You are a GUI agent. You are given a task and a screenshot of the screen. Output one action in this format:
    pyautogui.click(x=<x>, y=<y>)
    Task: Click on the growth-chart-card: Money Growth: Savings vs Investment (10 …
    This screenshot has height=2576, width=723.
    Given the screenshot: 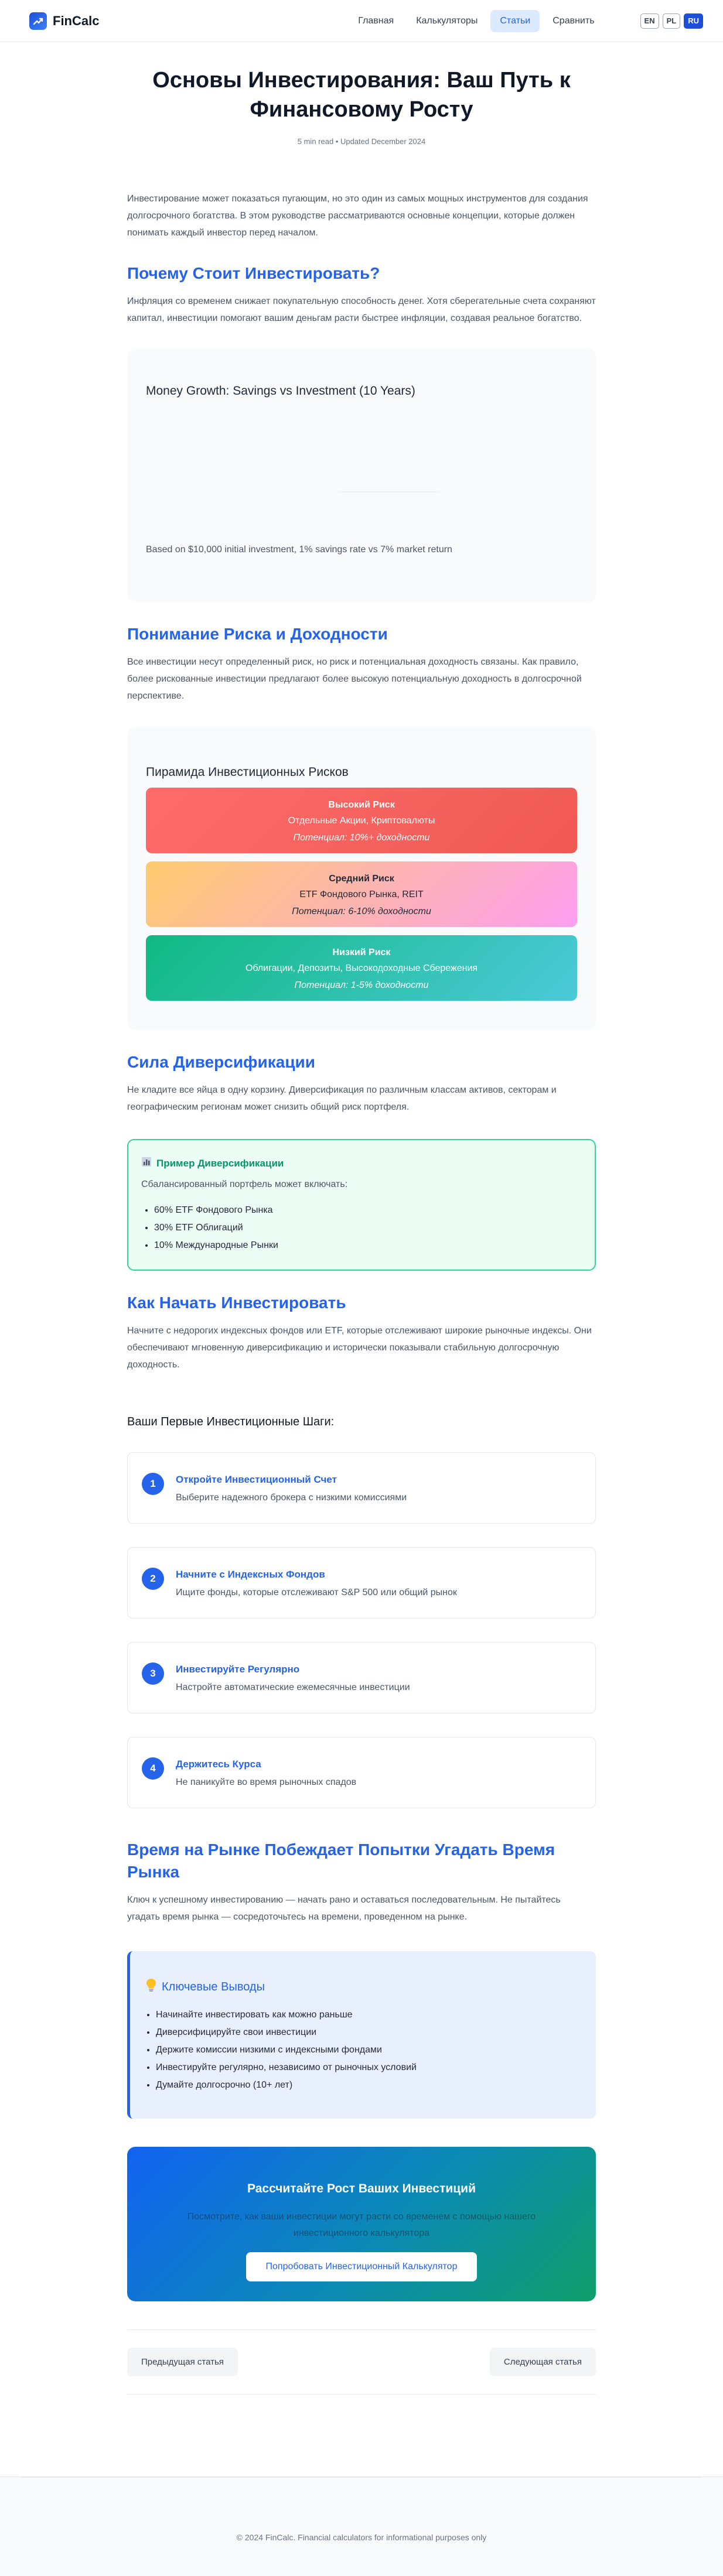 What is the action you would take?
    pyautogui.click(x=361, y=476)
    